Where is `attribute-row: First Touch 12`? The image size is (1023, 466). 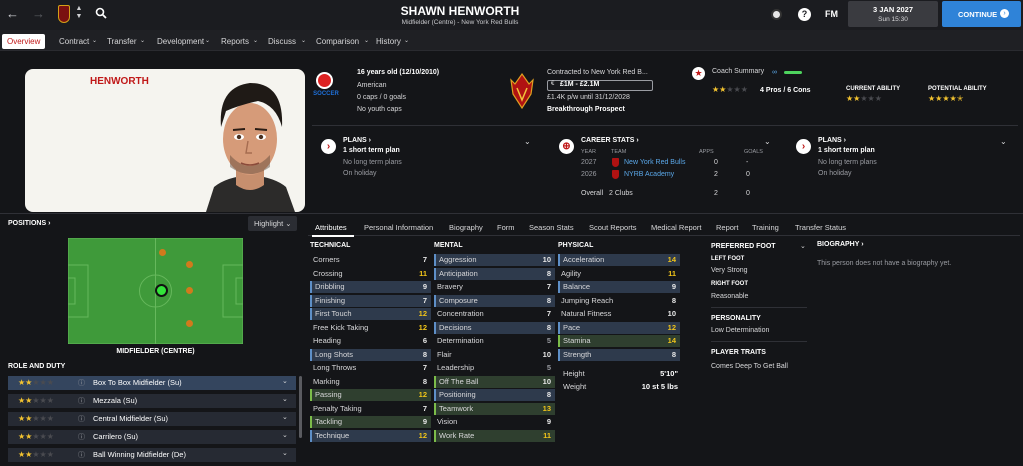 attribute-row: First Touch 12 is located at coordinates (370, 314).